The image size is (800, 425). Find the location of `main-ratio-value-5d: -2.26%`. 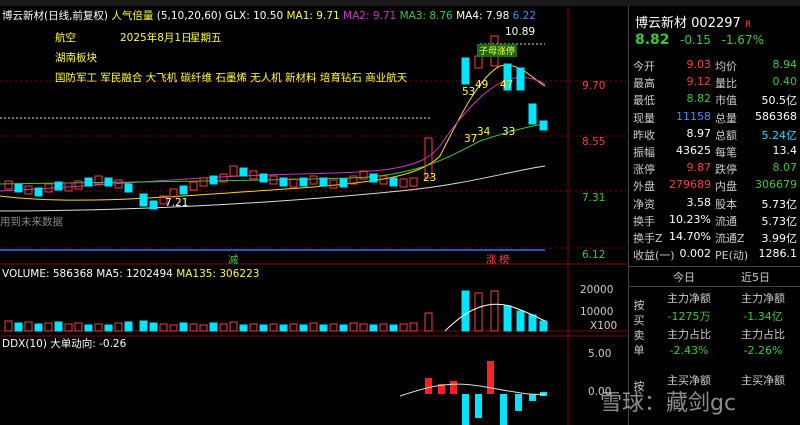

main-ratio-value-5d: -2.26% is located at coordinates (763, 350).